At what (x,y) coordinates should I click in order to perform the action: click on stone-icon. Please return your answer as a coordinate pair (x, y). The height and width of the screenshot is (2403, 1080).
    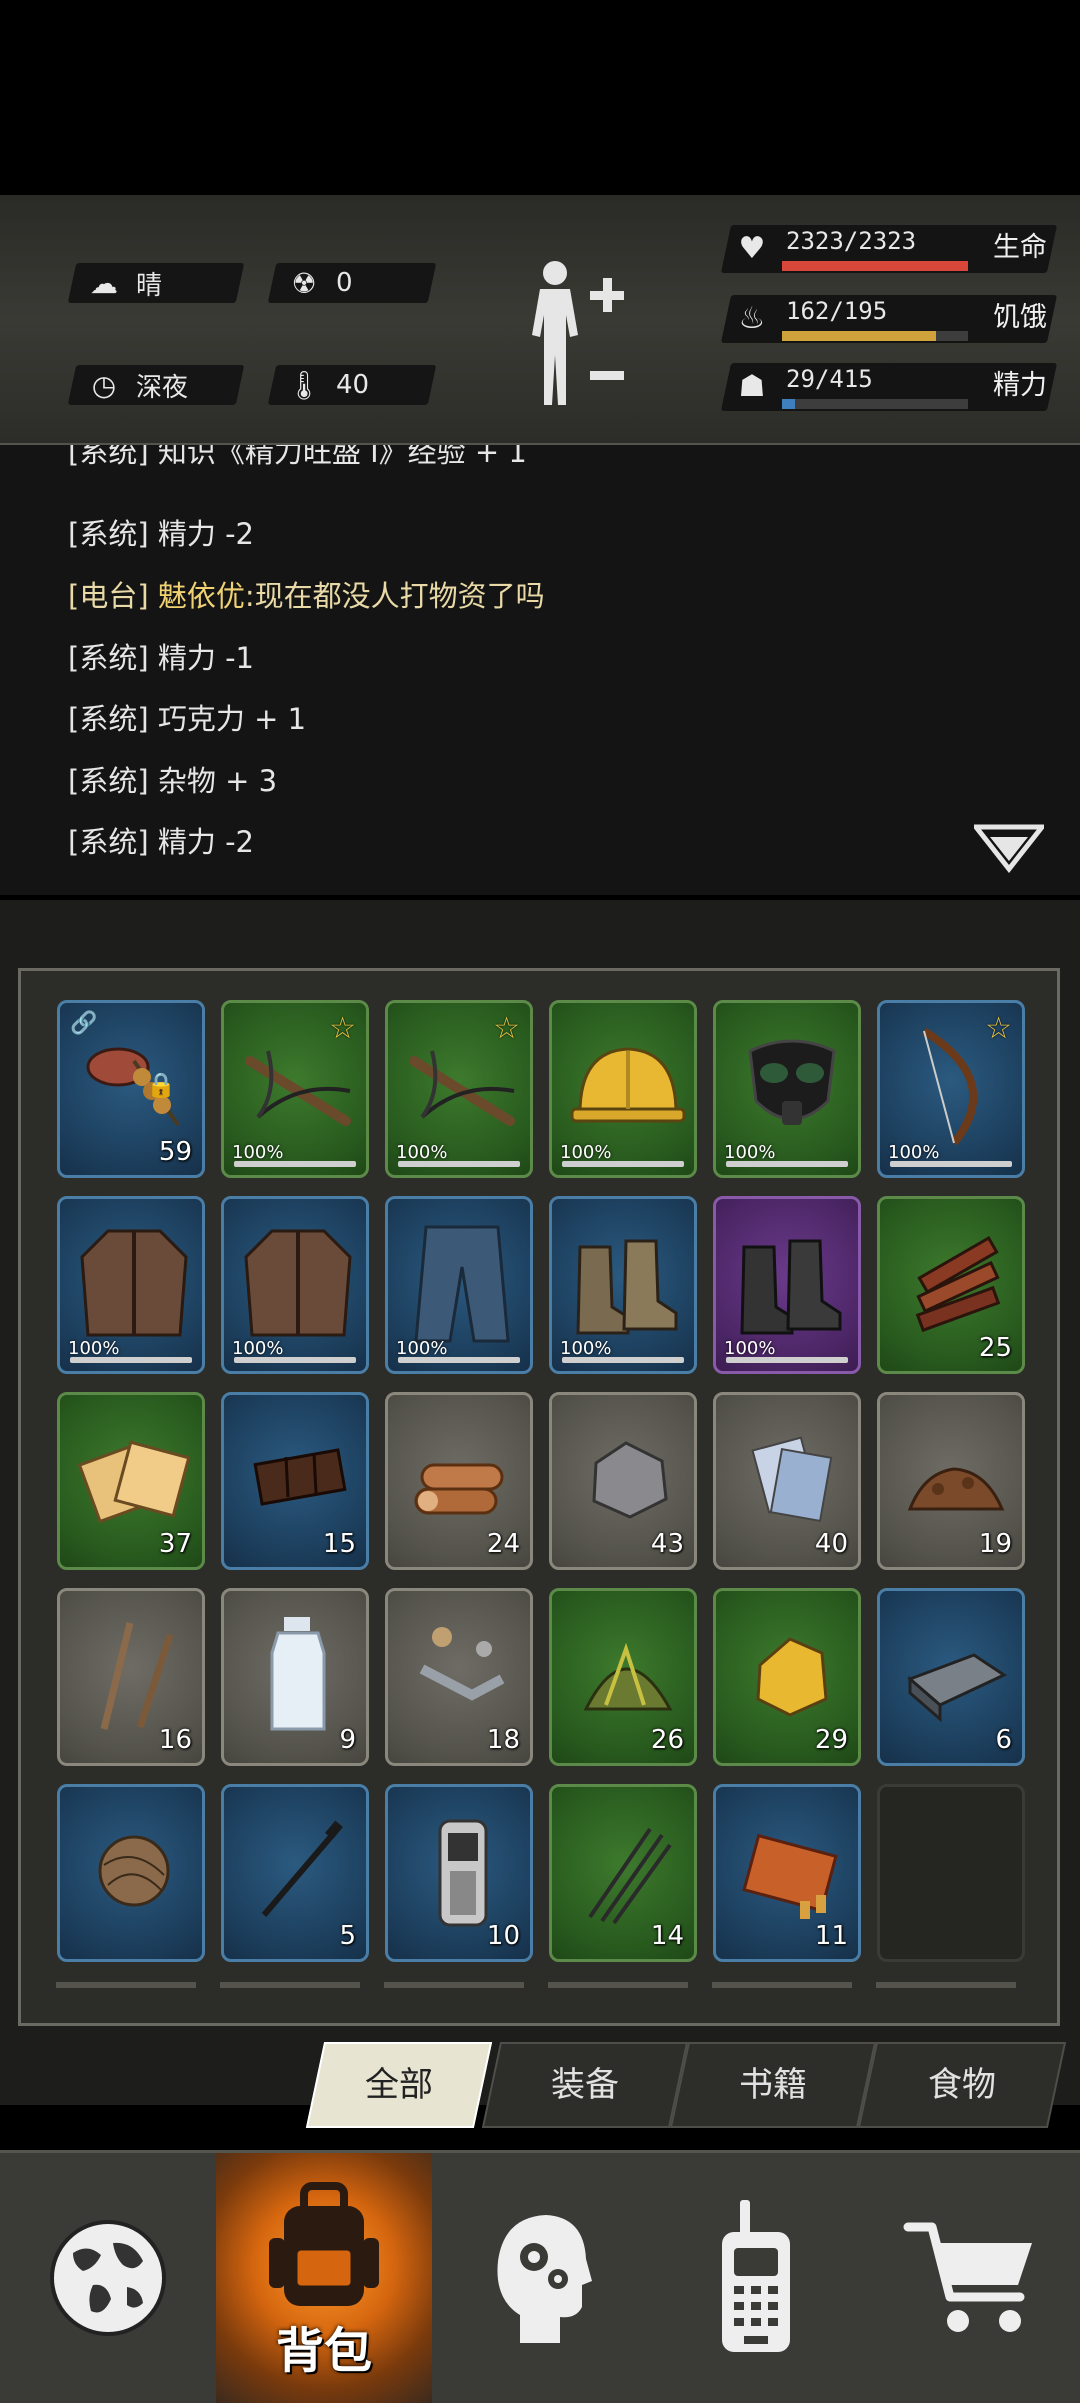
    Looking at the image, I should click on (630, 1480).